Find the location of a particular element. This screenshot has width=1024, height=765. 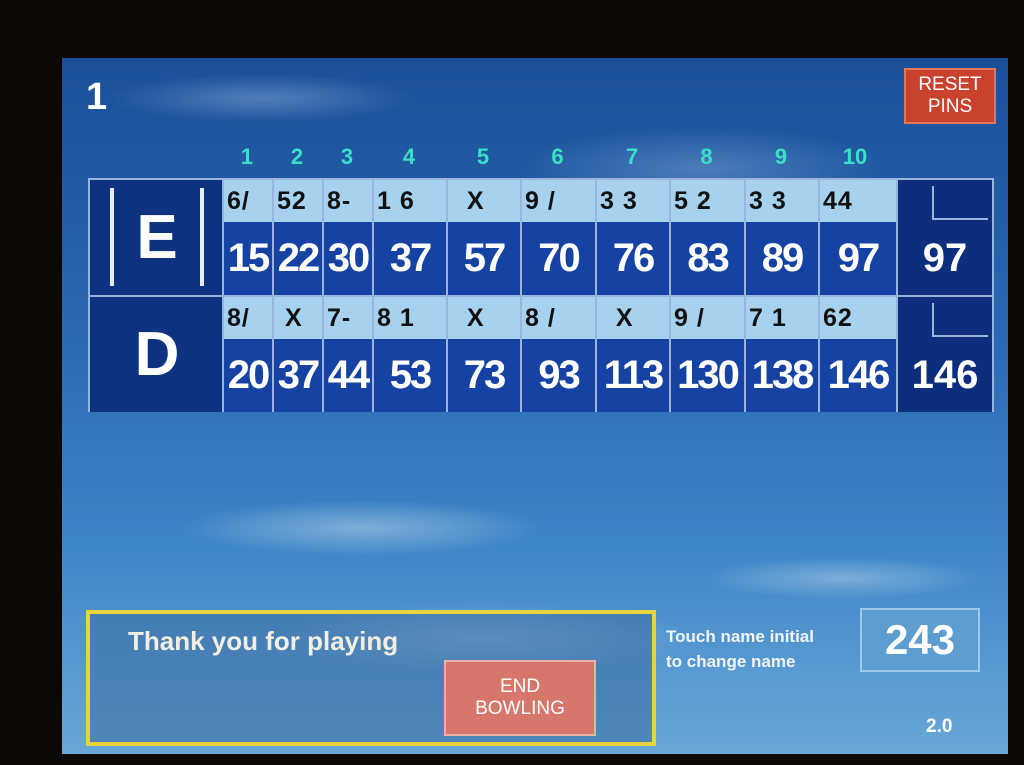

total-cell: 97 is located at coordinates (945, 237).